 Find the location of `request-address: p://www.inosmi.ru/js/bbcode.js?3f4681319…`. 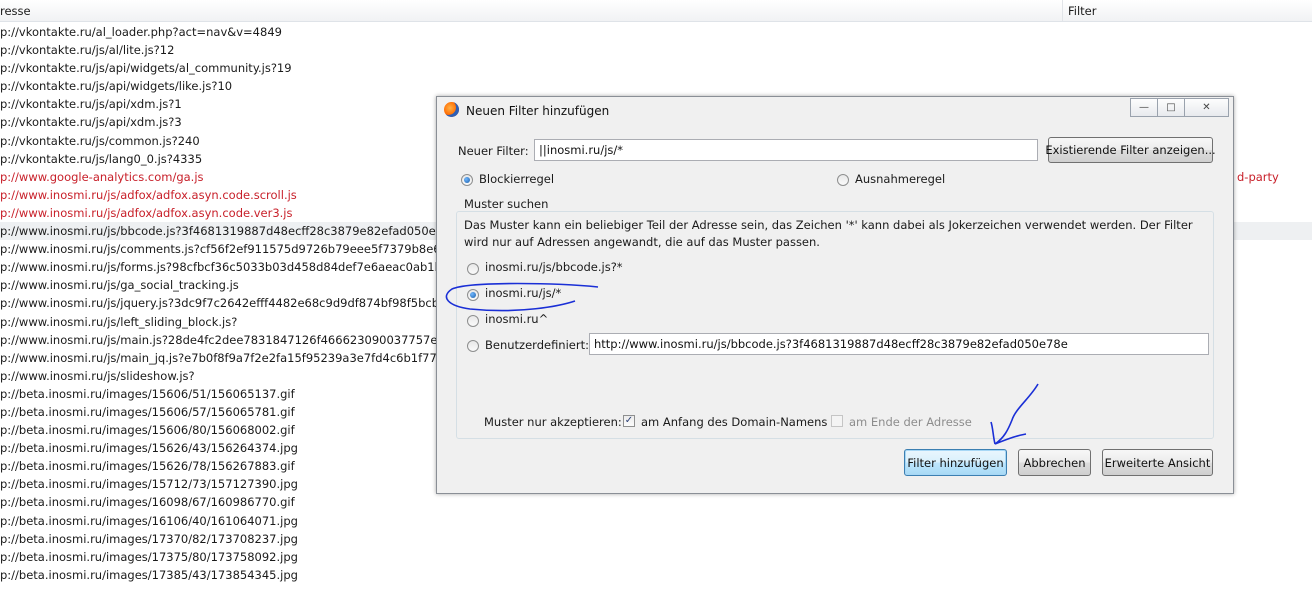

request-address: p://www.inosmi.ru/js/bbcode.js?3f4681319… is located at coordinates (229, 231).